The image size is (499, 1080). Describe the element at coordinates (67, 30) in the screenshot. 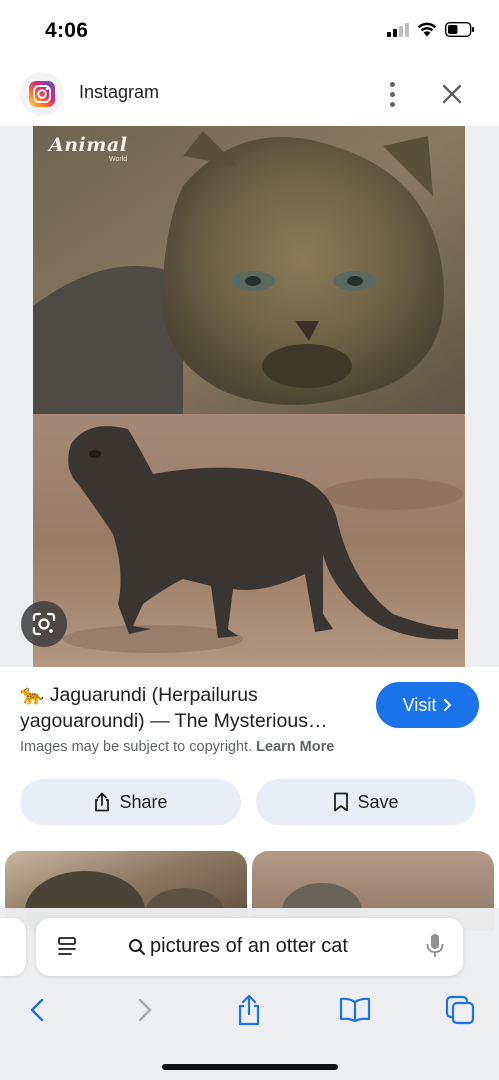

I see `status-time: 4:06` at that location.